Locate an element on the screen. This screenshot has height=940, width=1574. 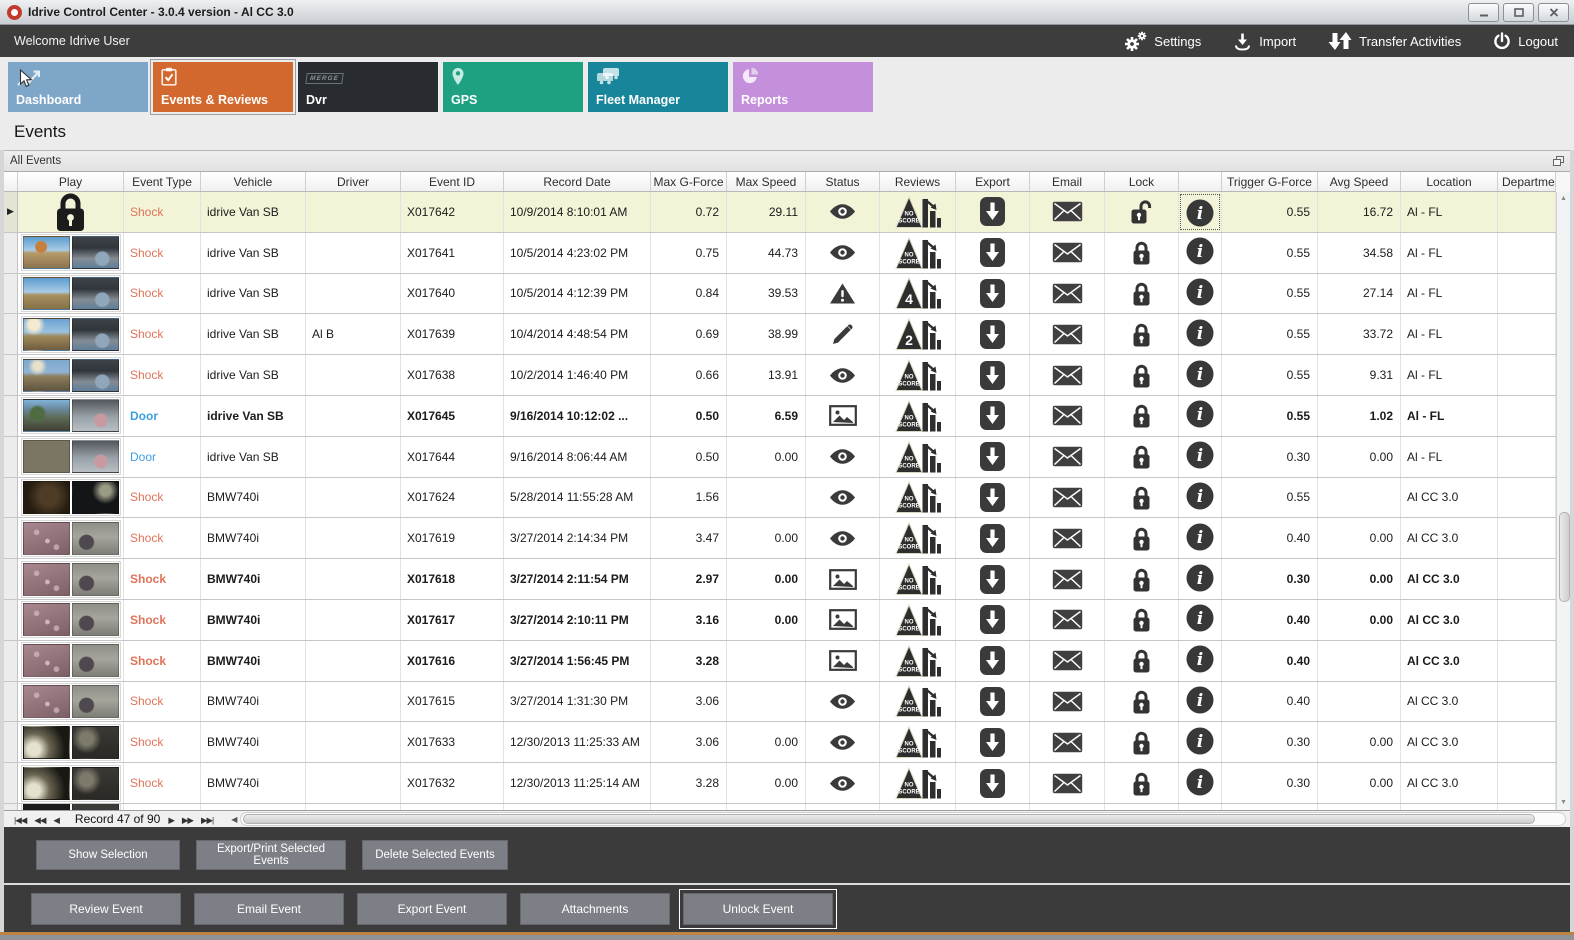
nav-first-button: |◀◀ is located at coordinates (20, 820).